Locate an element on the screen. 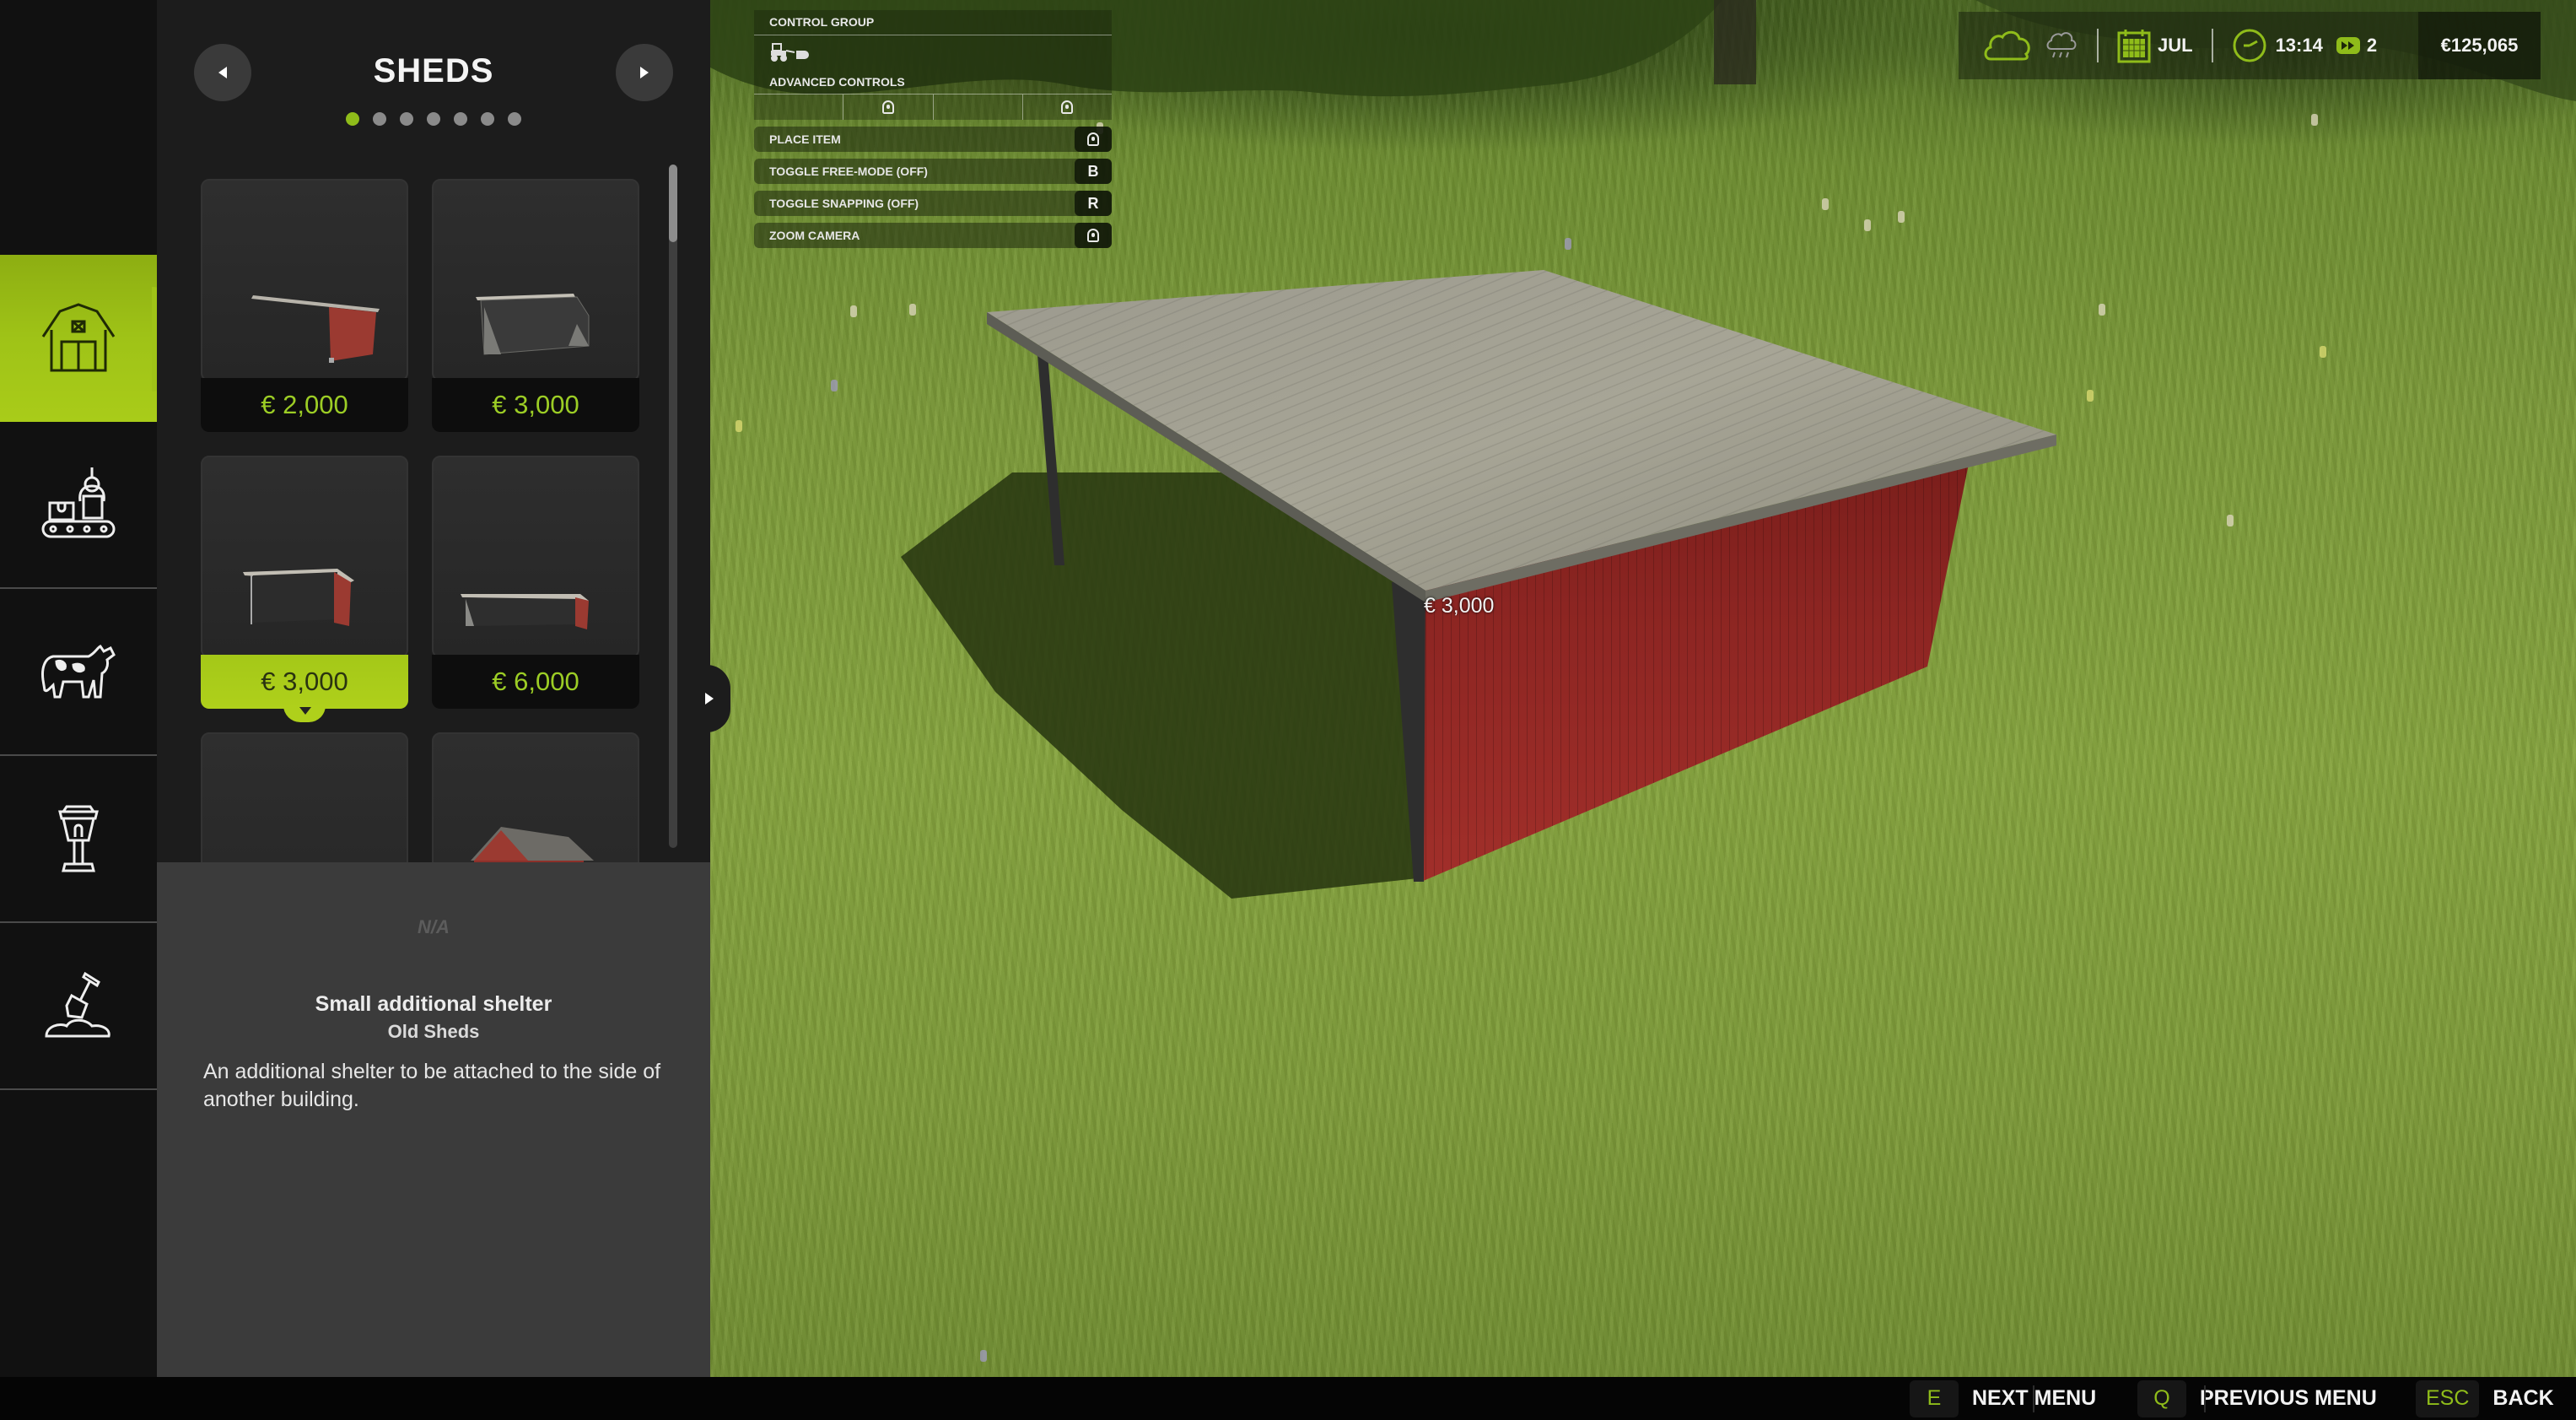  catalog-item: € 3,000 is located at coordinates (535, 307).